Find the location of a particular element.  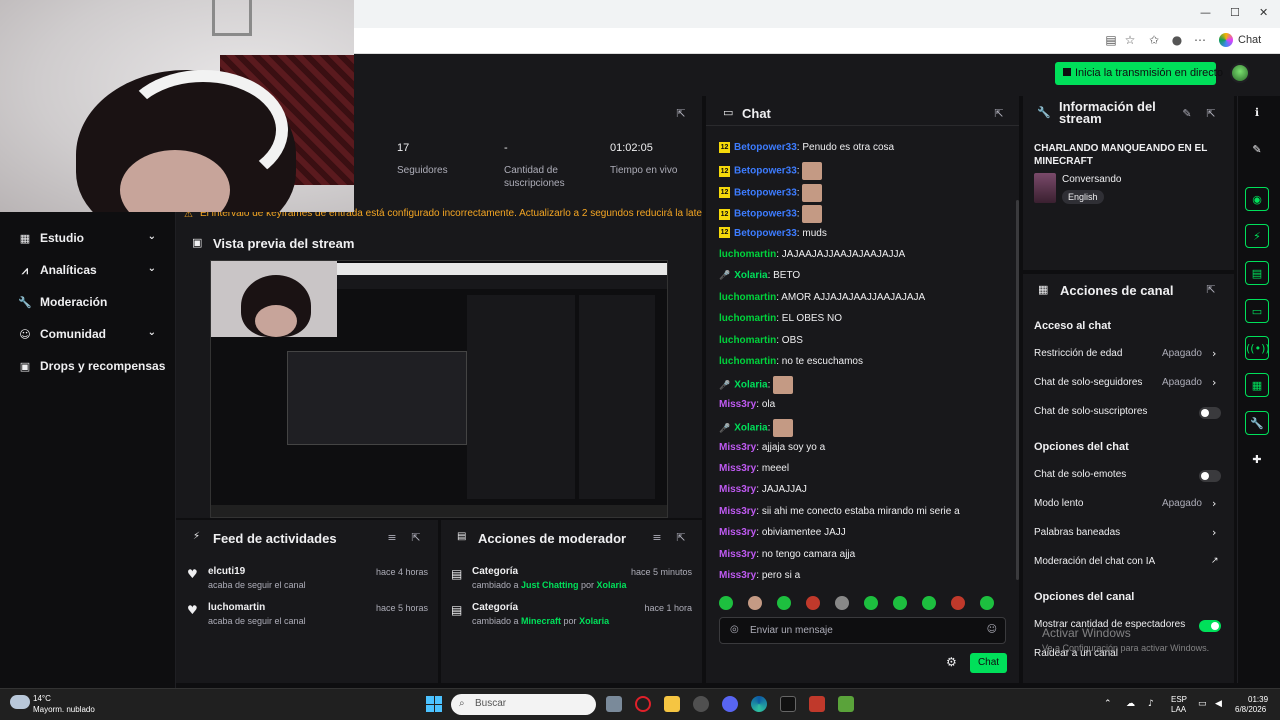

close-button: ✕ is located at coordinates (1263, 12).